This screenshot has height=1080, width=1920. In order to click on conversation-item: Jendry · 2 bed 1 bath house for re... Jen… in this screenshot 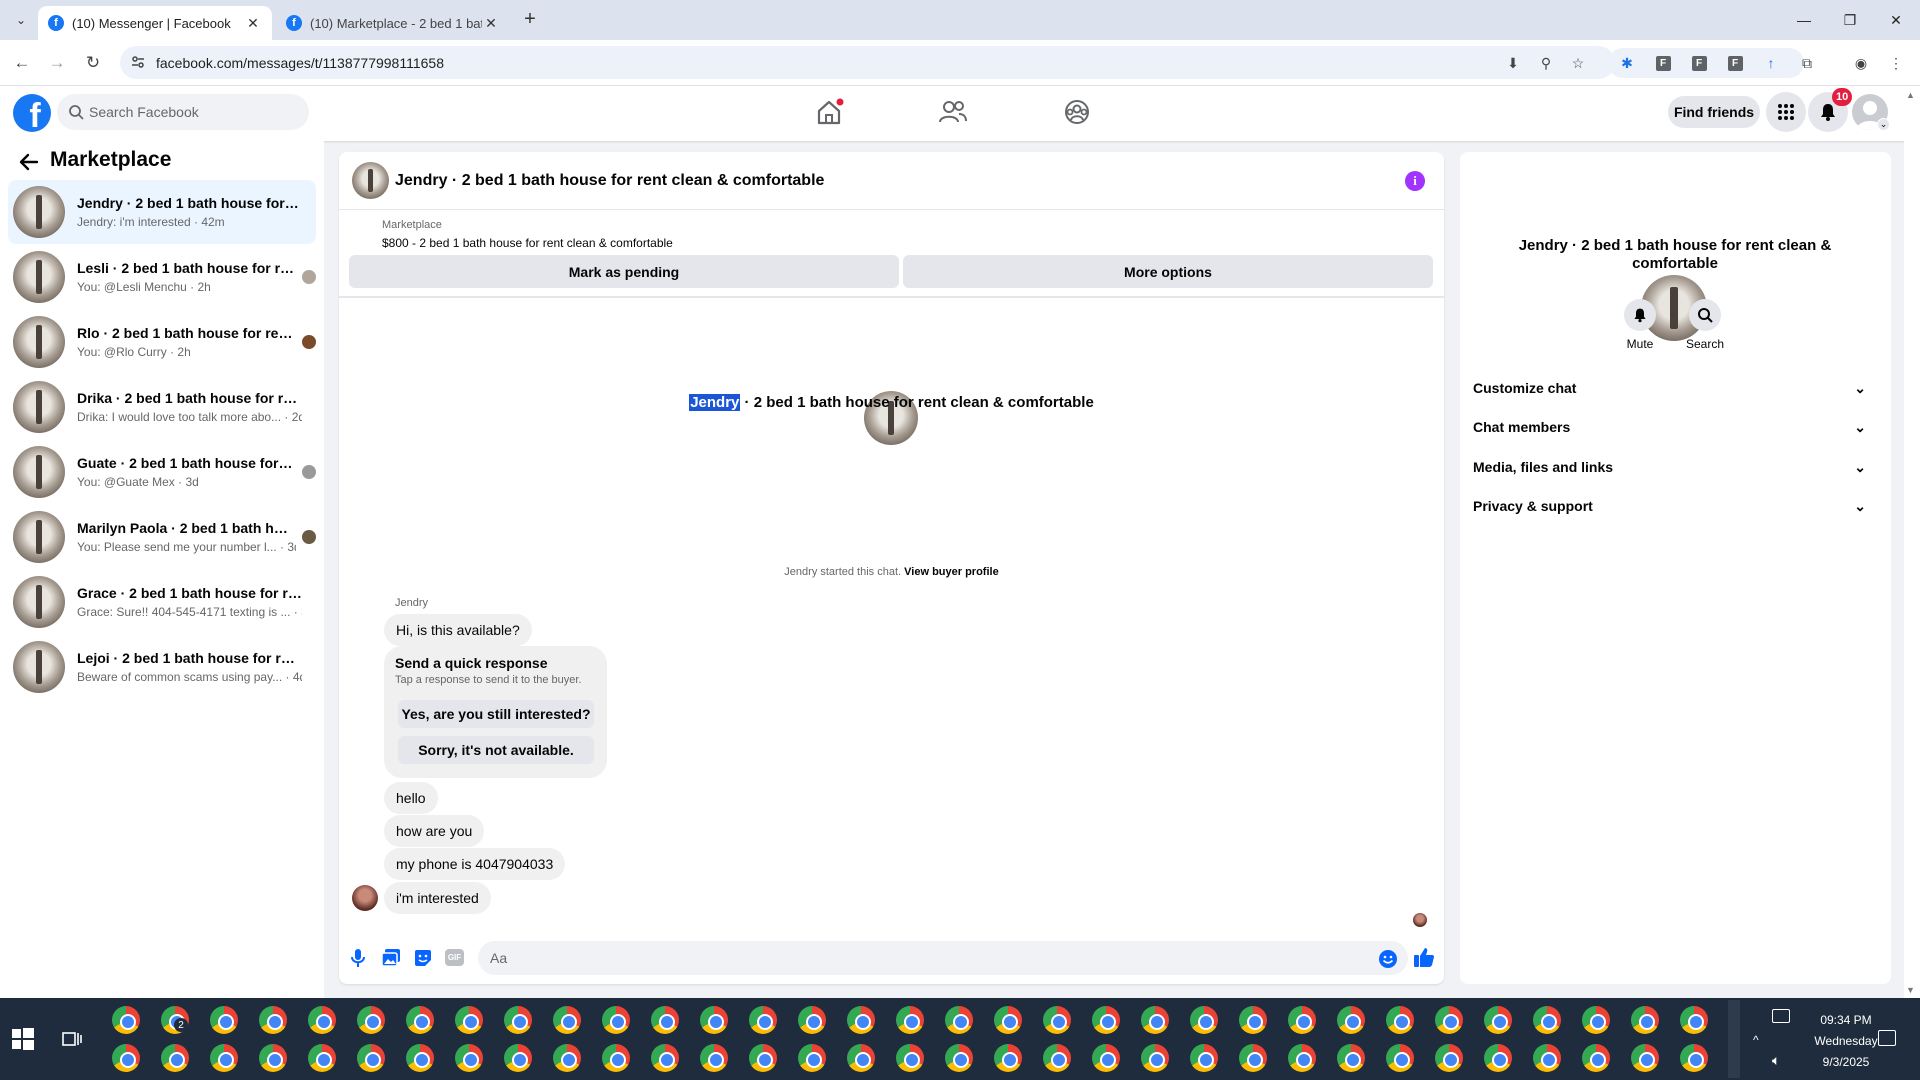, I will do `click(162, 212)`.